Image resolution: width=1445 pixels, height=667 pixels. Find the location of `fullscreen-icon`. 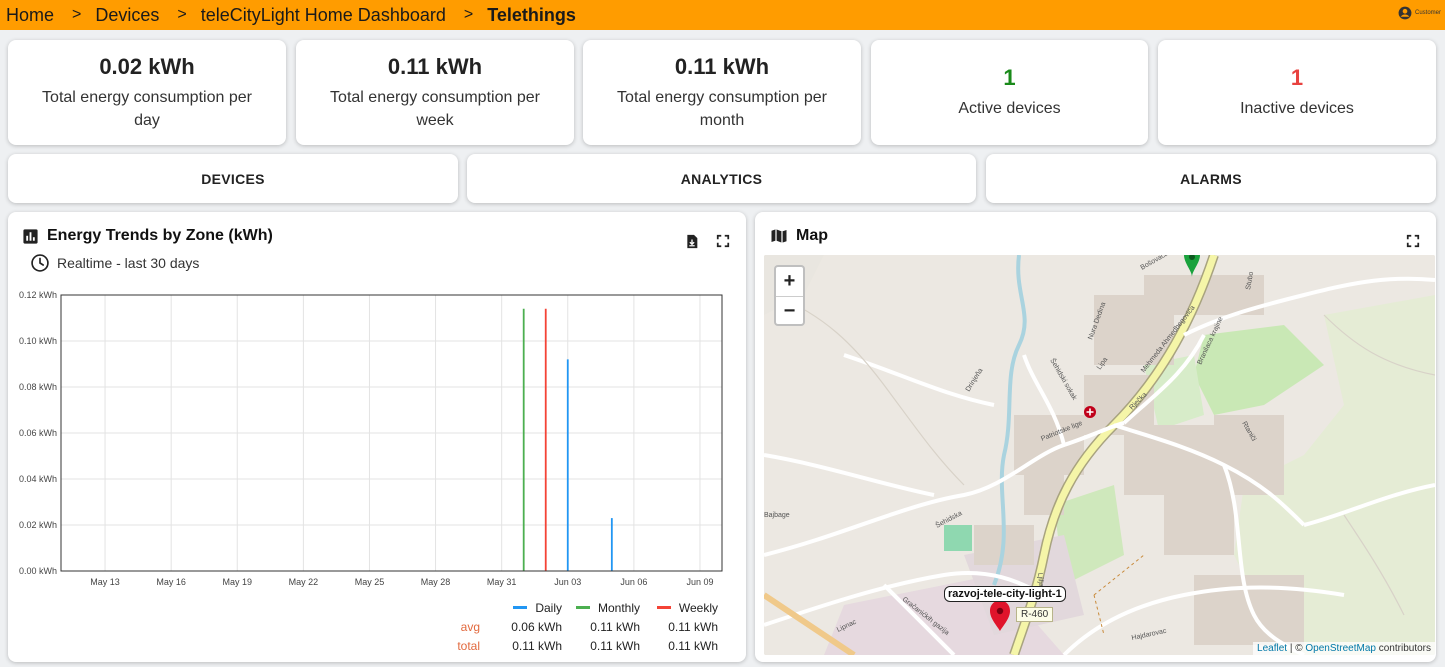

fullscreen-icon is located at coordinates (1413, 241).